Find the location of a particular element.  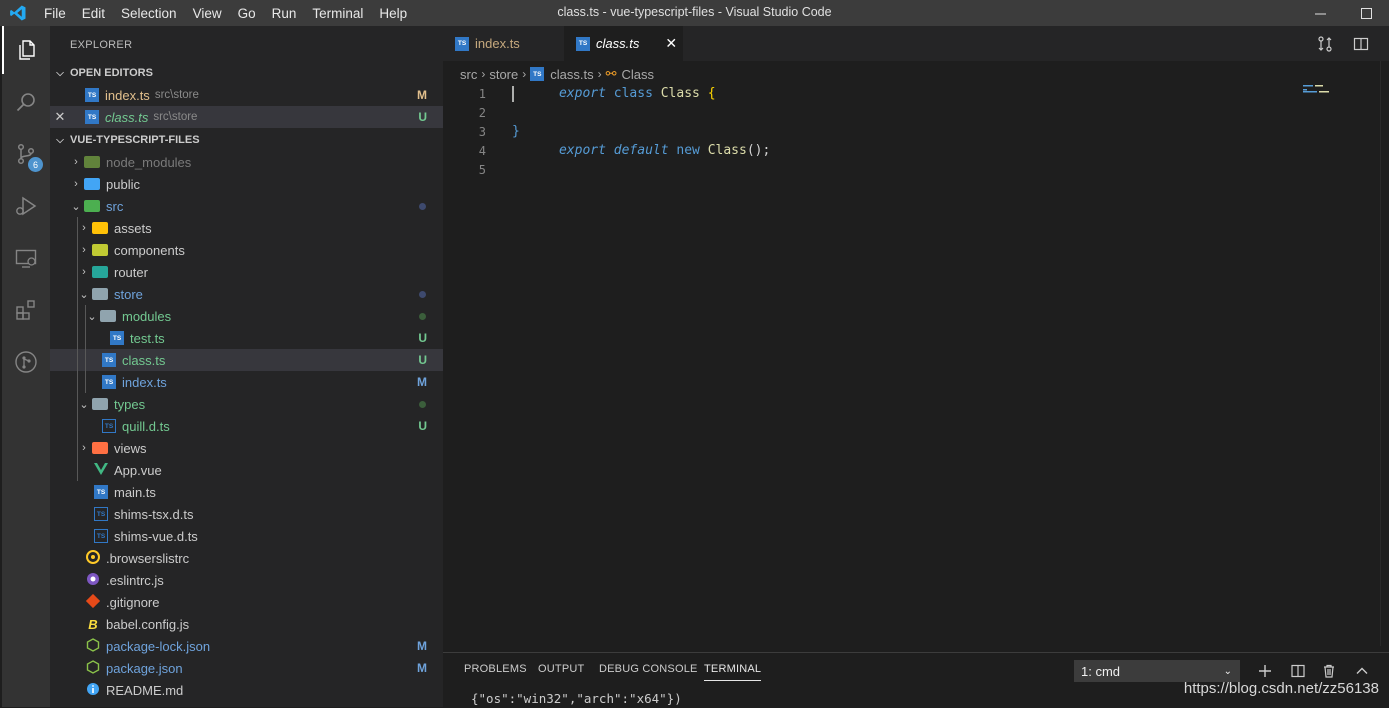

tree-item-package-json: package.json M is located at coordinates (246, 668).